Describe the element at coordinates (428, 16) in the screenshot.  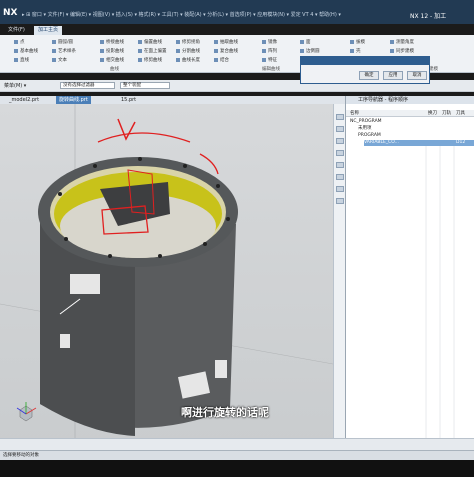
I see `app-title: NX 12 - 加工` at that location.